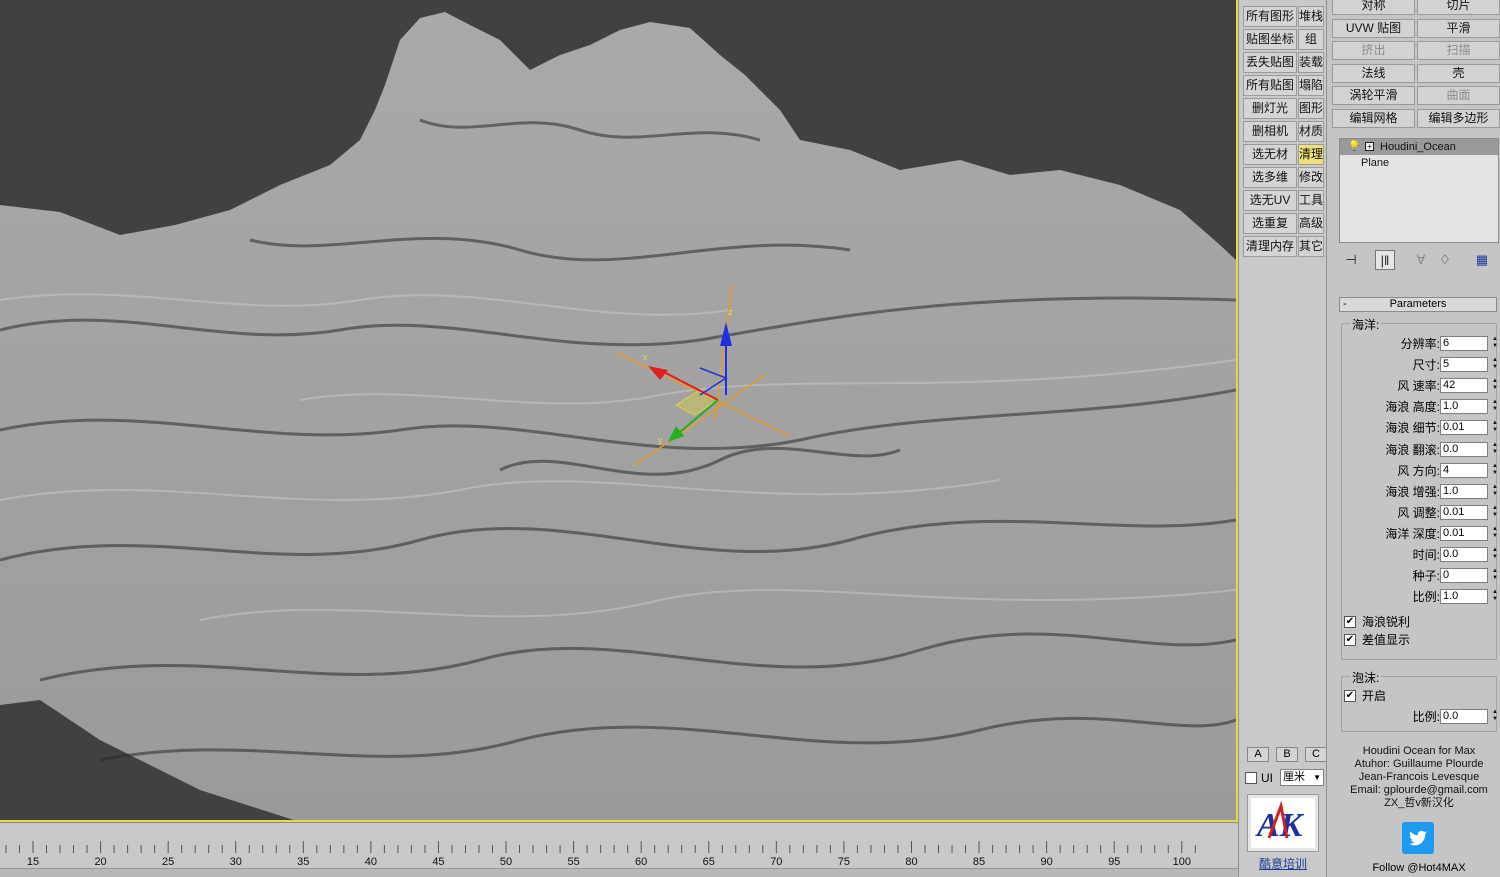 Image resolution: width=1500 pixels, height=877 pixels. Describe the element at coordinates (1458, 28) in the screenshot. I see `modifier-button: 平滑` at that location.